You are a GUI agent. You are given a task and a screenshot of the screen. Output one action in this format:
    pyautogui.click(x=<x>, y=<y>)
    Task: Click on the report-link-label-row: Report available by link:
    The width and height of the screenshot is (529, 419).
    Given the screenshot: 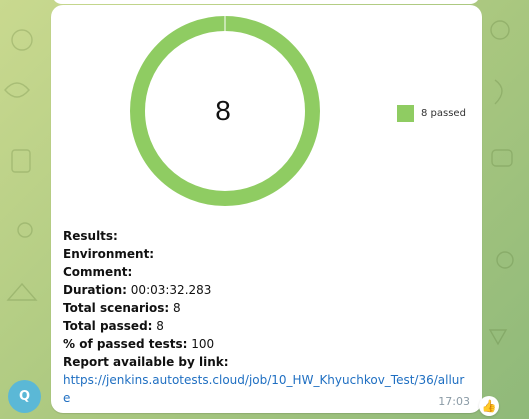 What is the action you would take?
    pyautogui.click(x=146, y=362)
    